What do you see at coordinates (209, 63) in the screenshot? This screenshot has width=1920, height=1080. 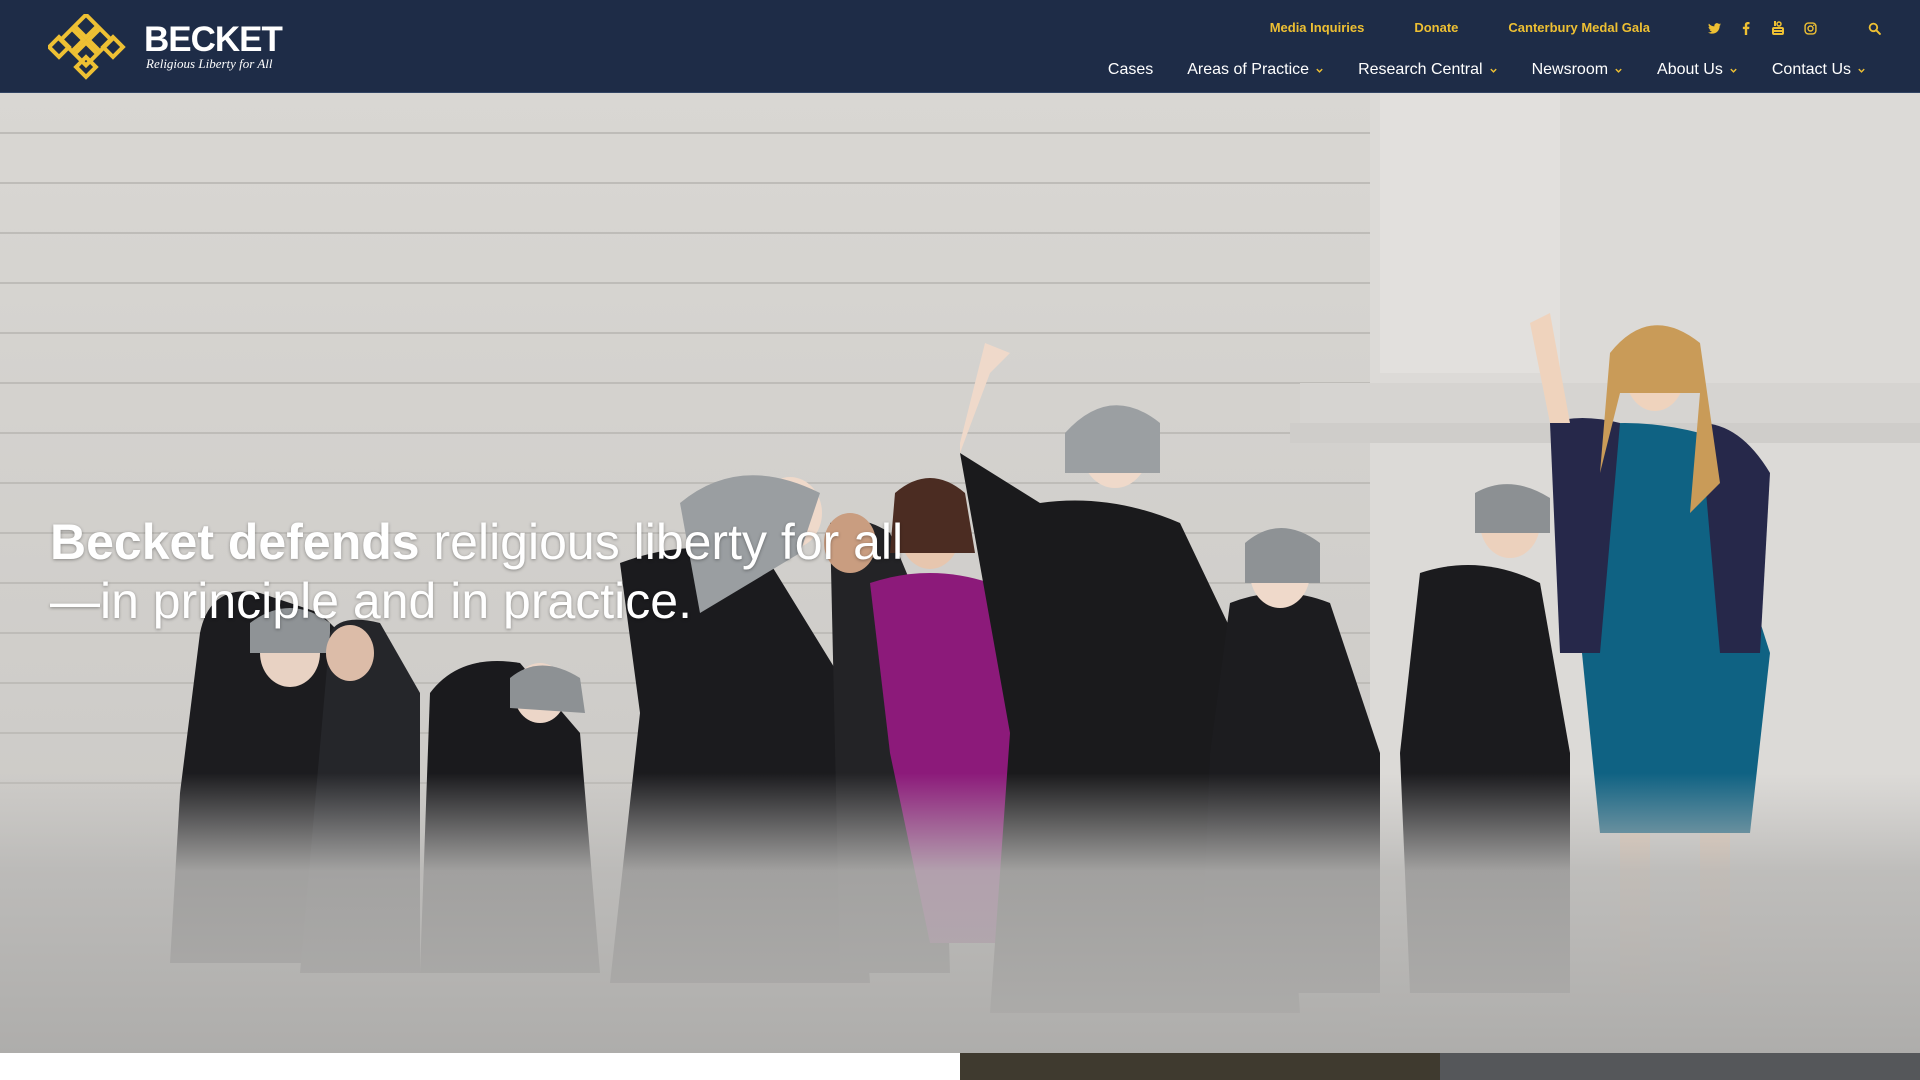 I see `brand-tagline: Religious Liberty for All` at bounding box center [209, 63].